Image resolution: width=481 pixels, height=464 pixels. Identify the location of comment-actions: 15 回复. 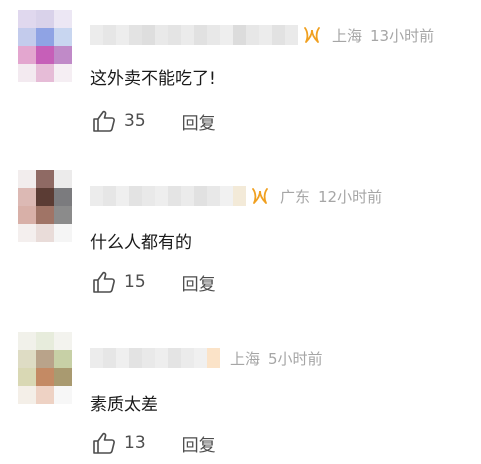
(154, 282).